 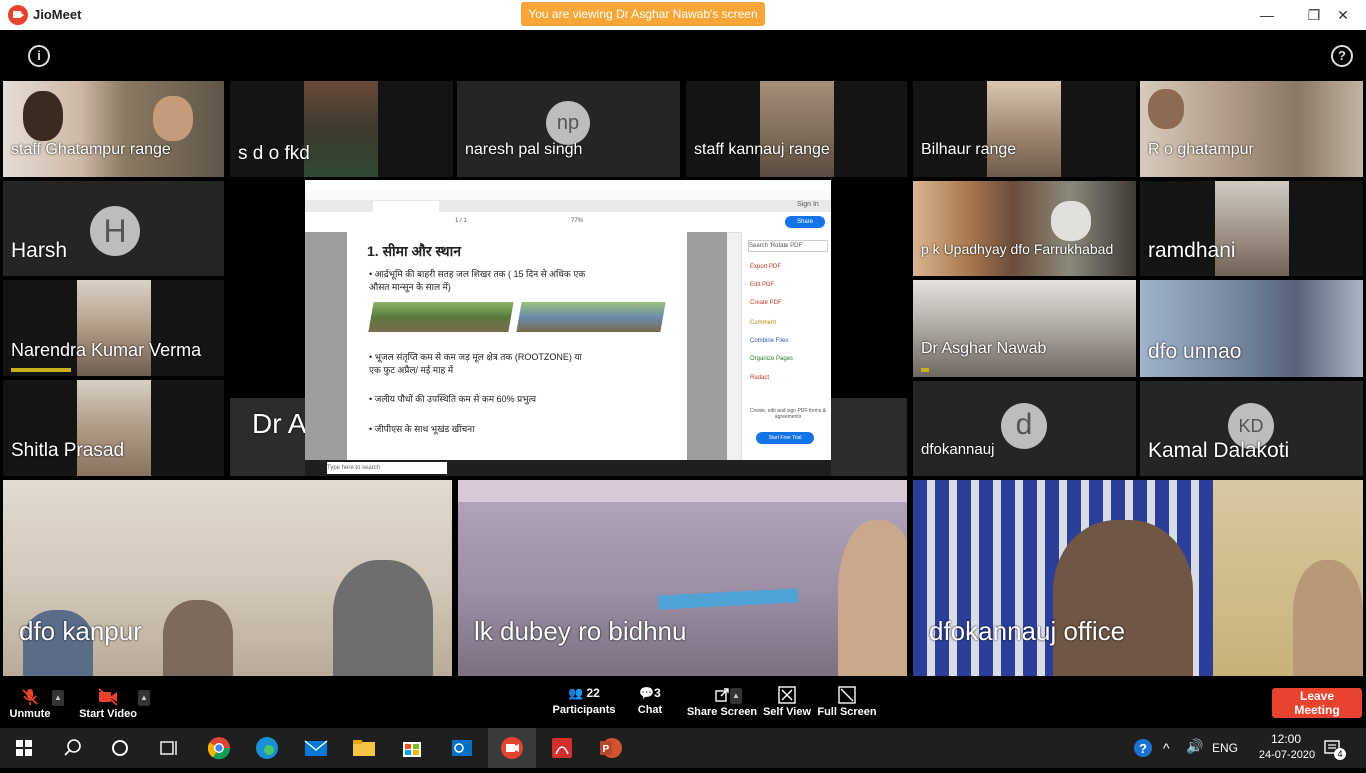 I want to click on participant-tile: ramdhani, so click(x=1251, y=228).